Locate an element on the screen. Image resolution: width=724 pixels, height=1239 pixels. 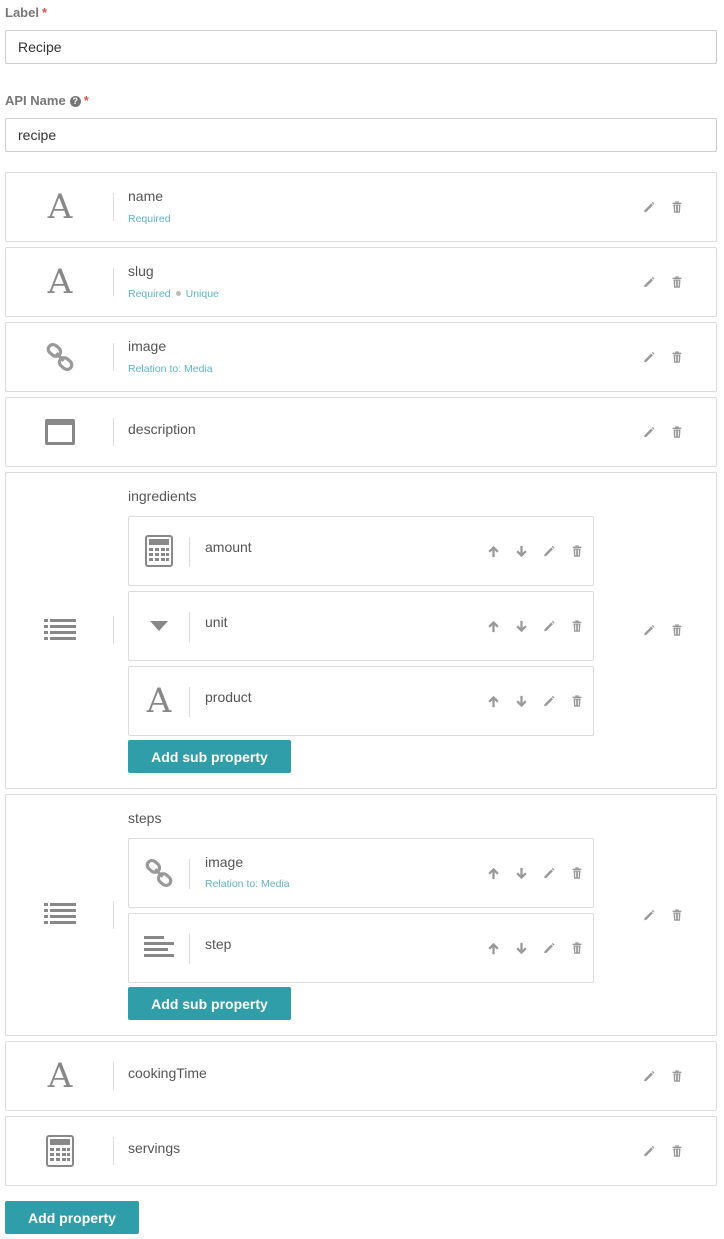
sub-property-row-unit: unit is located at coordinates (361, 626).